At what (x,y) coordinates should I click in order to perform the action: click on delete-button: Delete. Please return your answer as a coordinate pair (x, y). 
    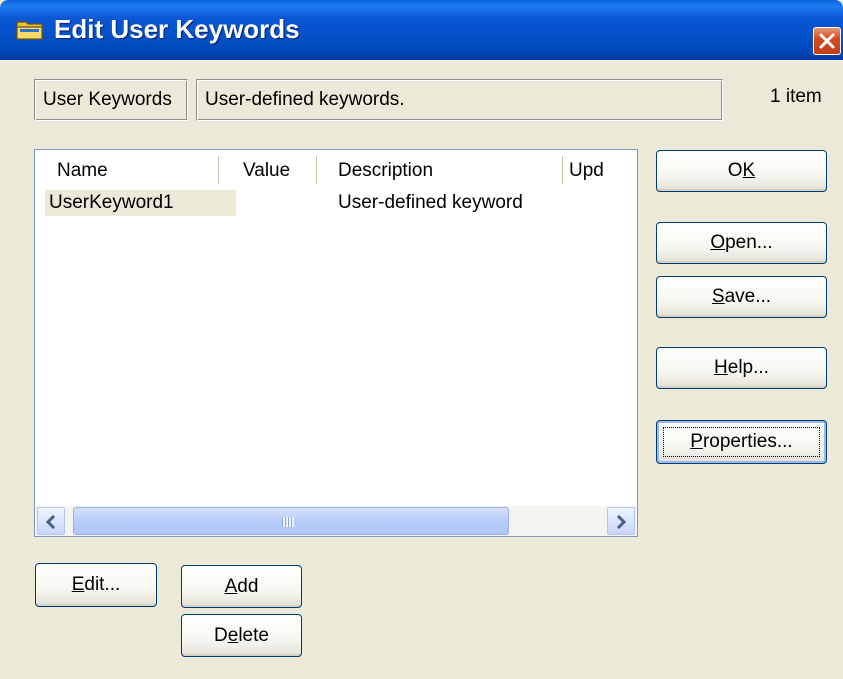
    Looking at the image, I should click on (241, 635).